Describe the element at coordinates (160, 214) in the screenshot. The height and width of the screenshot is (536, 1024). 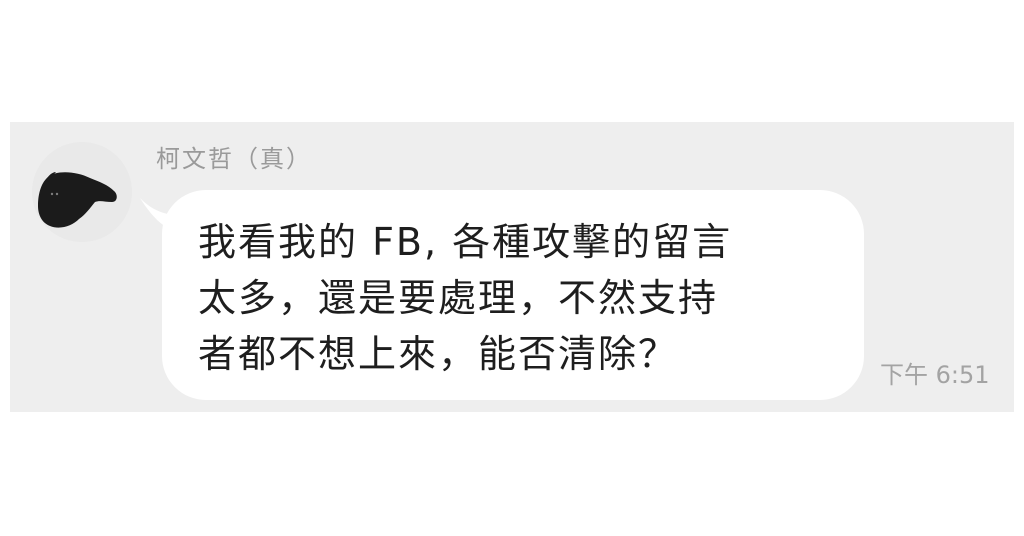
I see `bubble-tail` at that location.